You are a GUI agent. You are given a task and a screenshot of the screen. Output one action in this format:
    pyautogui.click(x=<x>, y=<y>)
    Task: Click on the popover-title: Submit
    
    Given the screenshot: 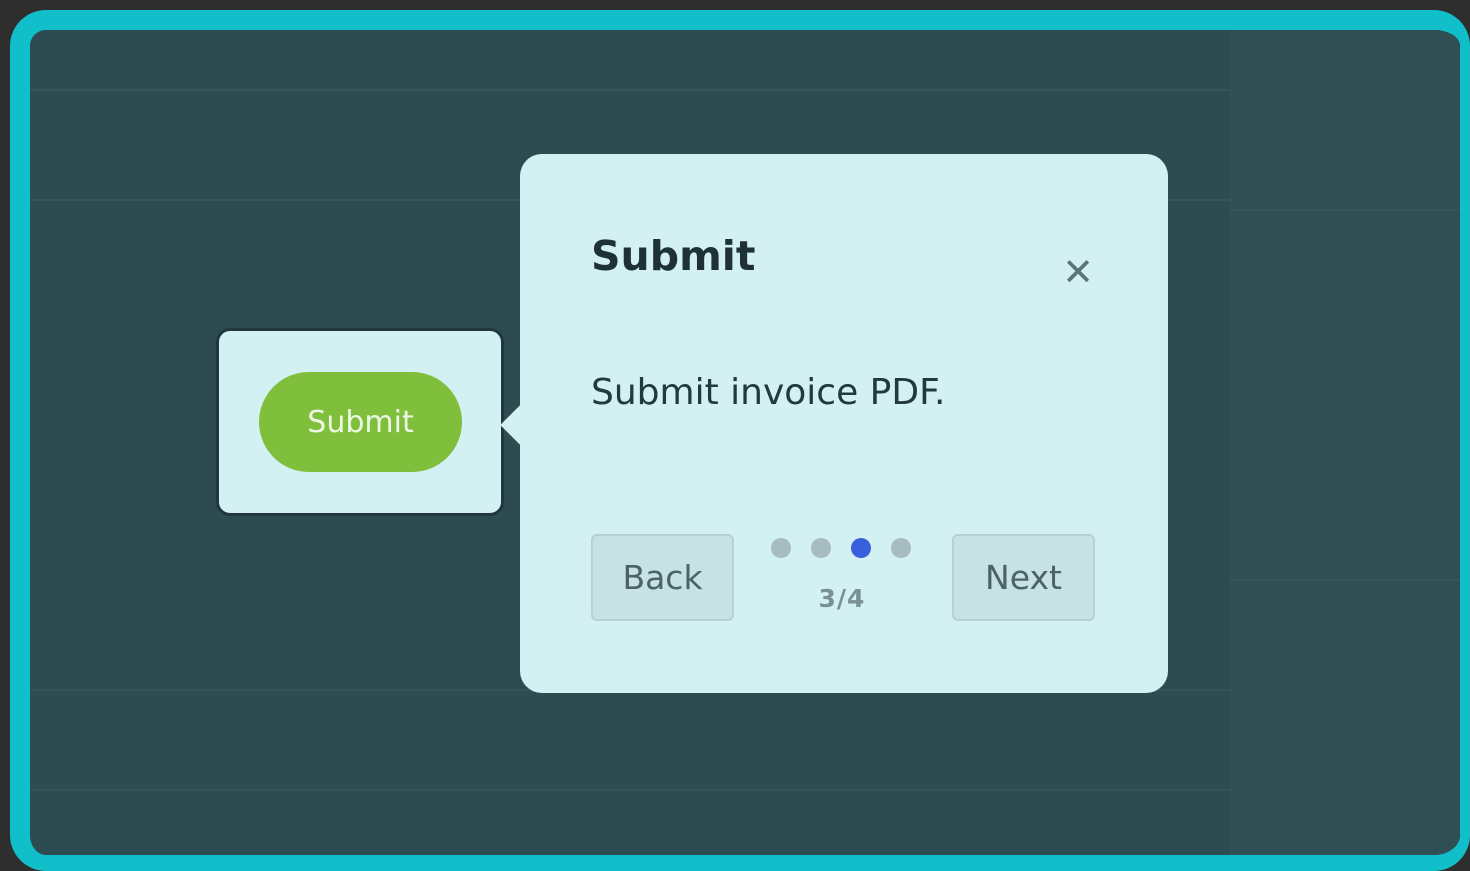 What is the action you would take?
    pyautogui.click(x=673, y=256)
    